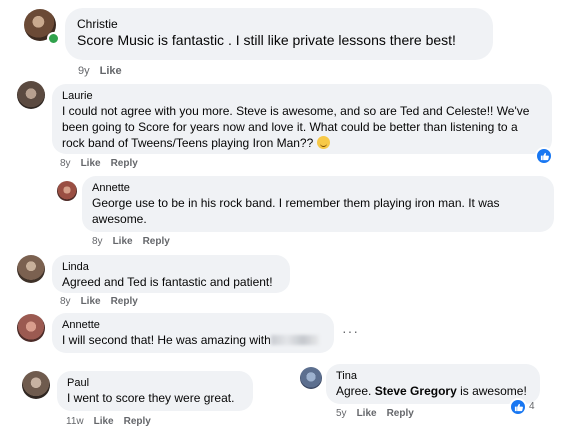 The image size is (576, 432). I want to click on comment-actions: 5y Like Reply, so click(375, 413).